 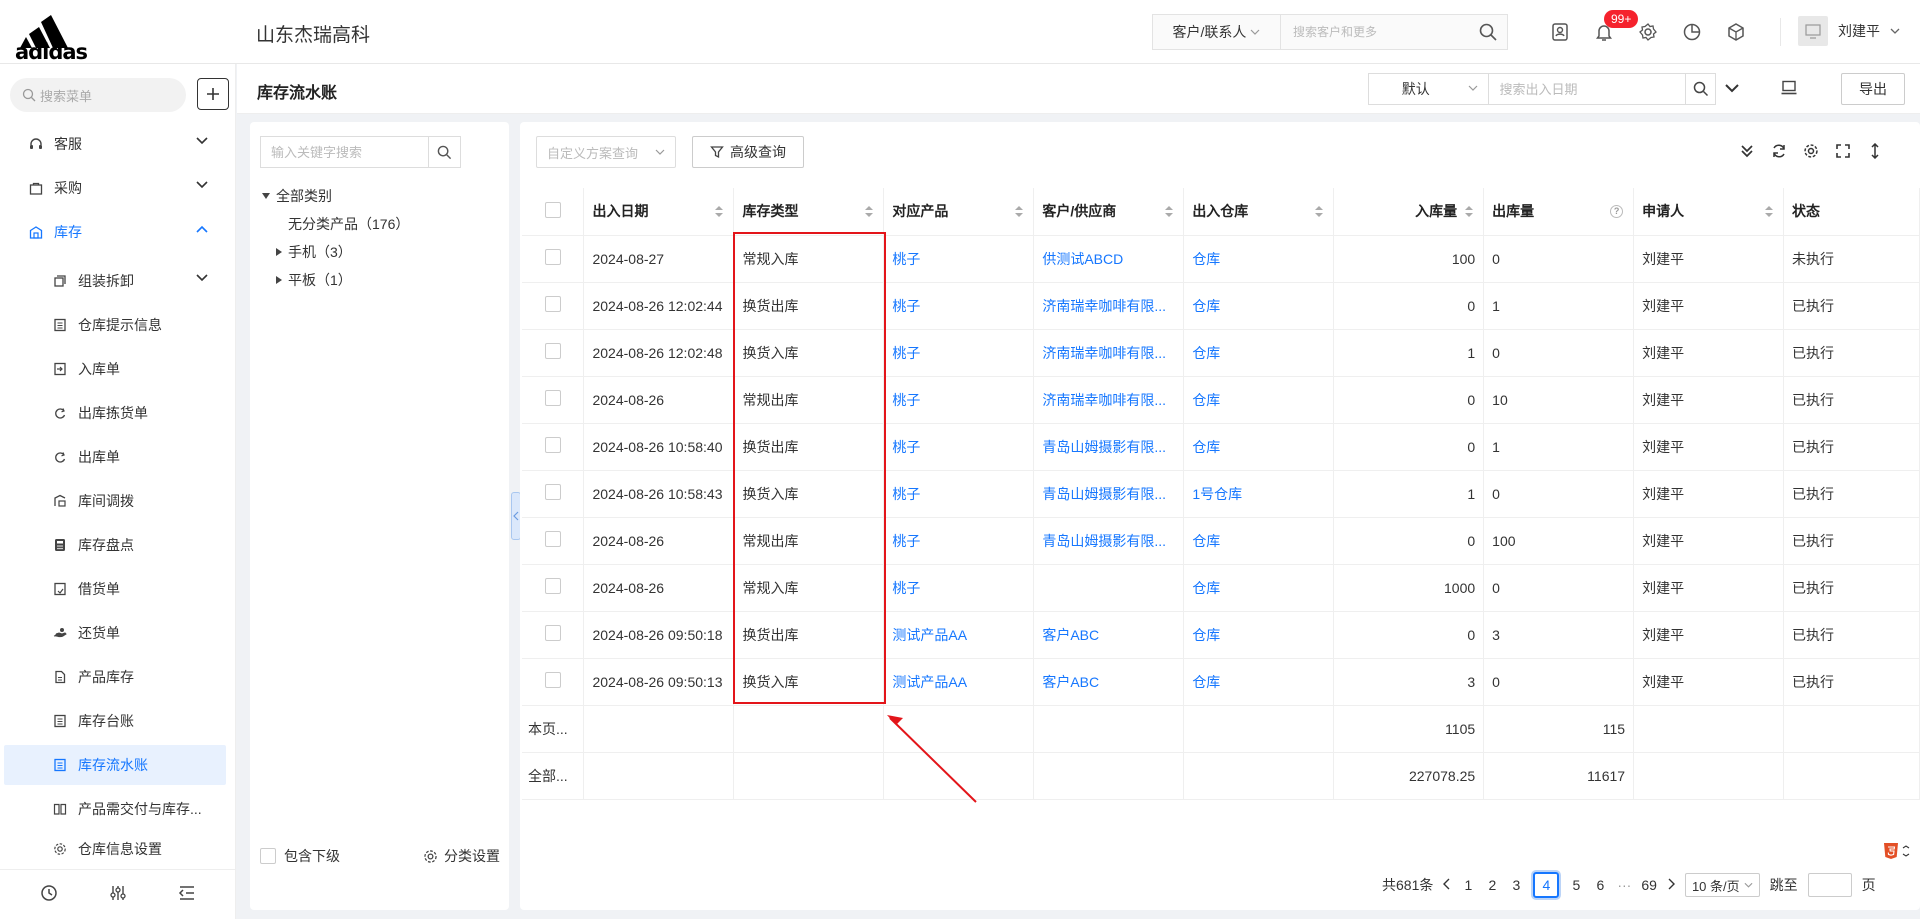 I want to click on category-settings-button: 分类设置, so click(x=461, y=856).